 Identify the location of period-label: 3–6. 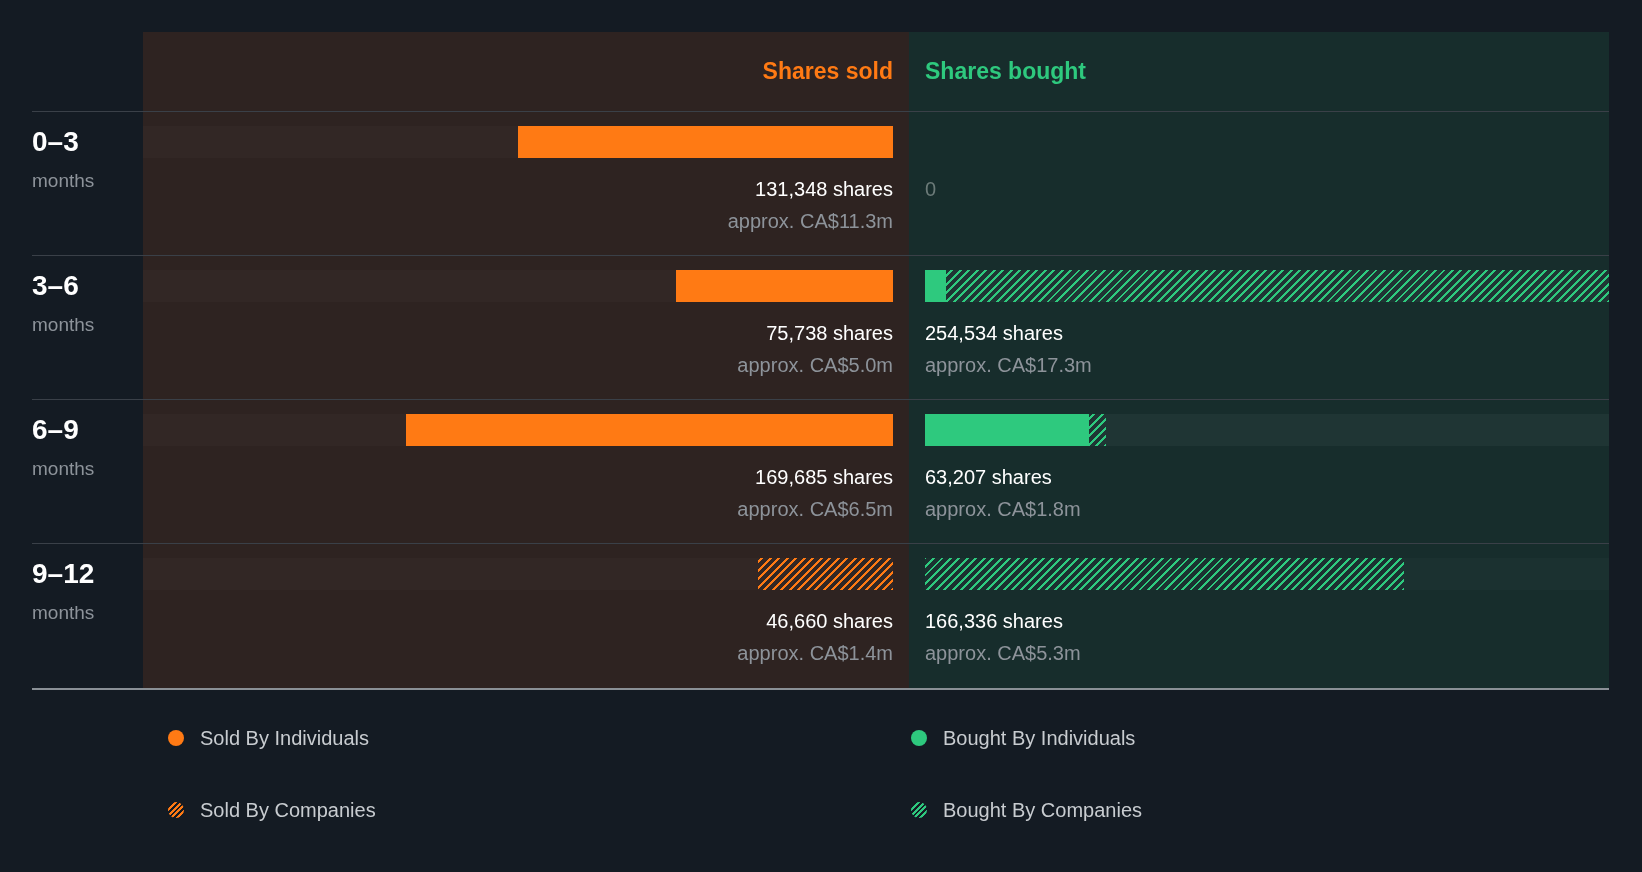
(56, 286).